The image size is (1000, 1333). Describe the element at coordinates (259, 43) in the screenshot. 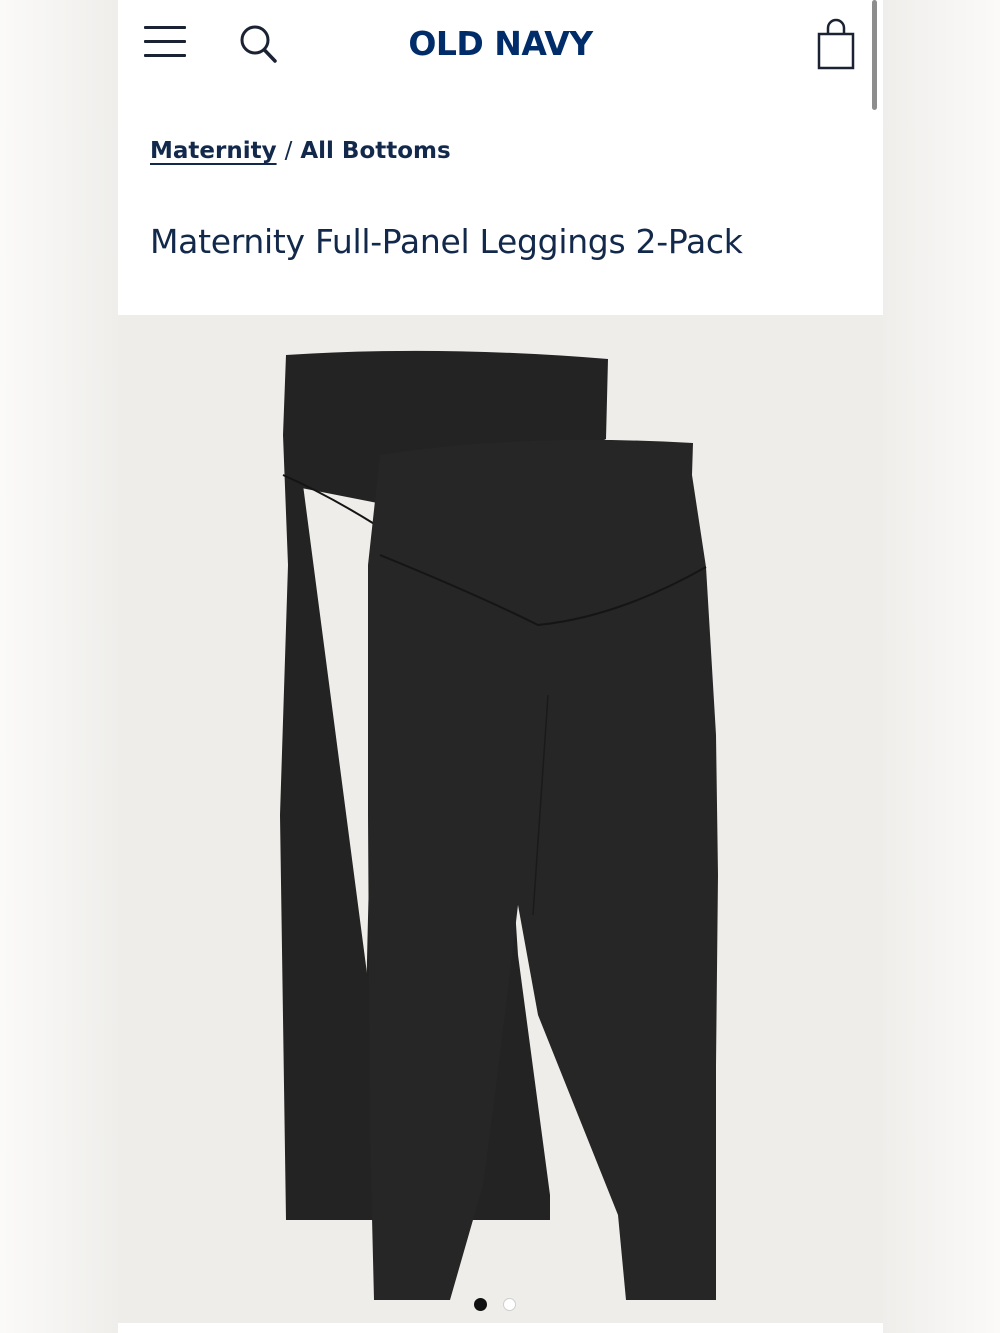

I see `search-icon` at that location.